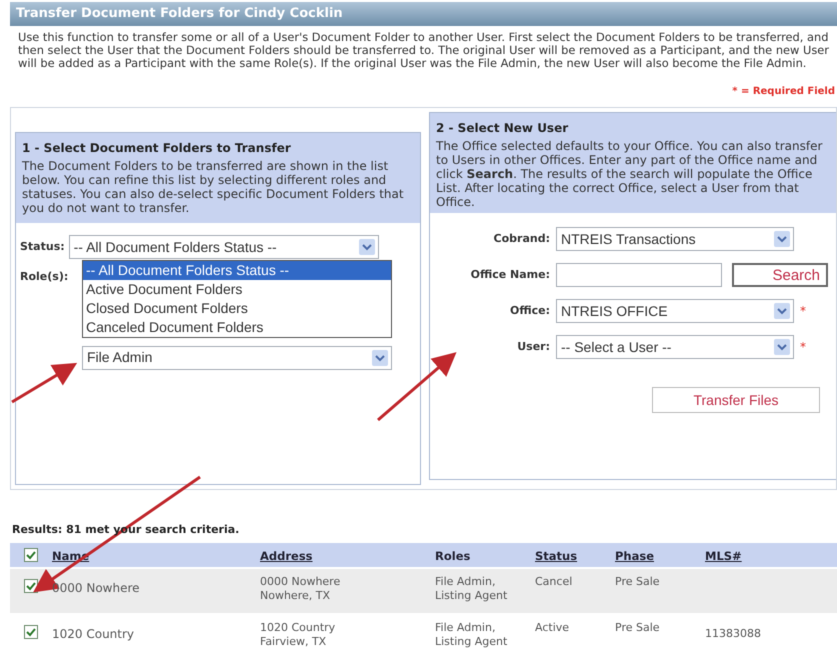 The width and height of the screenshot is (837, 653). Describe the element at coordinates (736, 400) in the screenshot. I see `transfer-files-button: Transfer Files` at that location.